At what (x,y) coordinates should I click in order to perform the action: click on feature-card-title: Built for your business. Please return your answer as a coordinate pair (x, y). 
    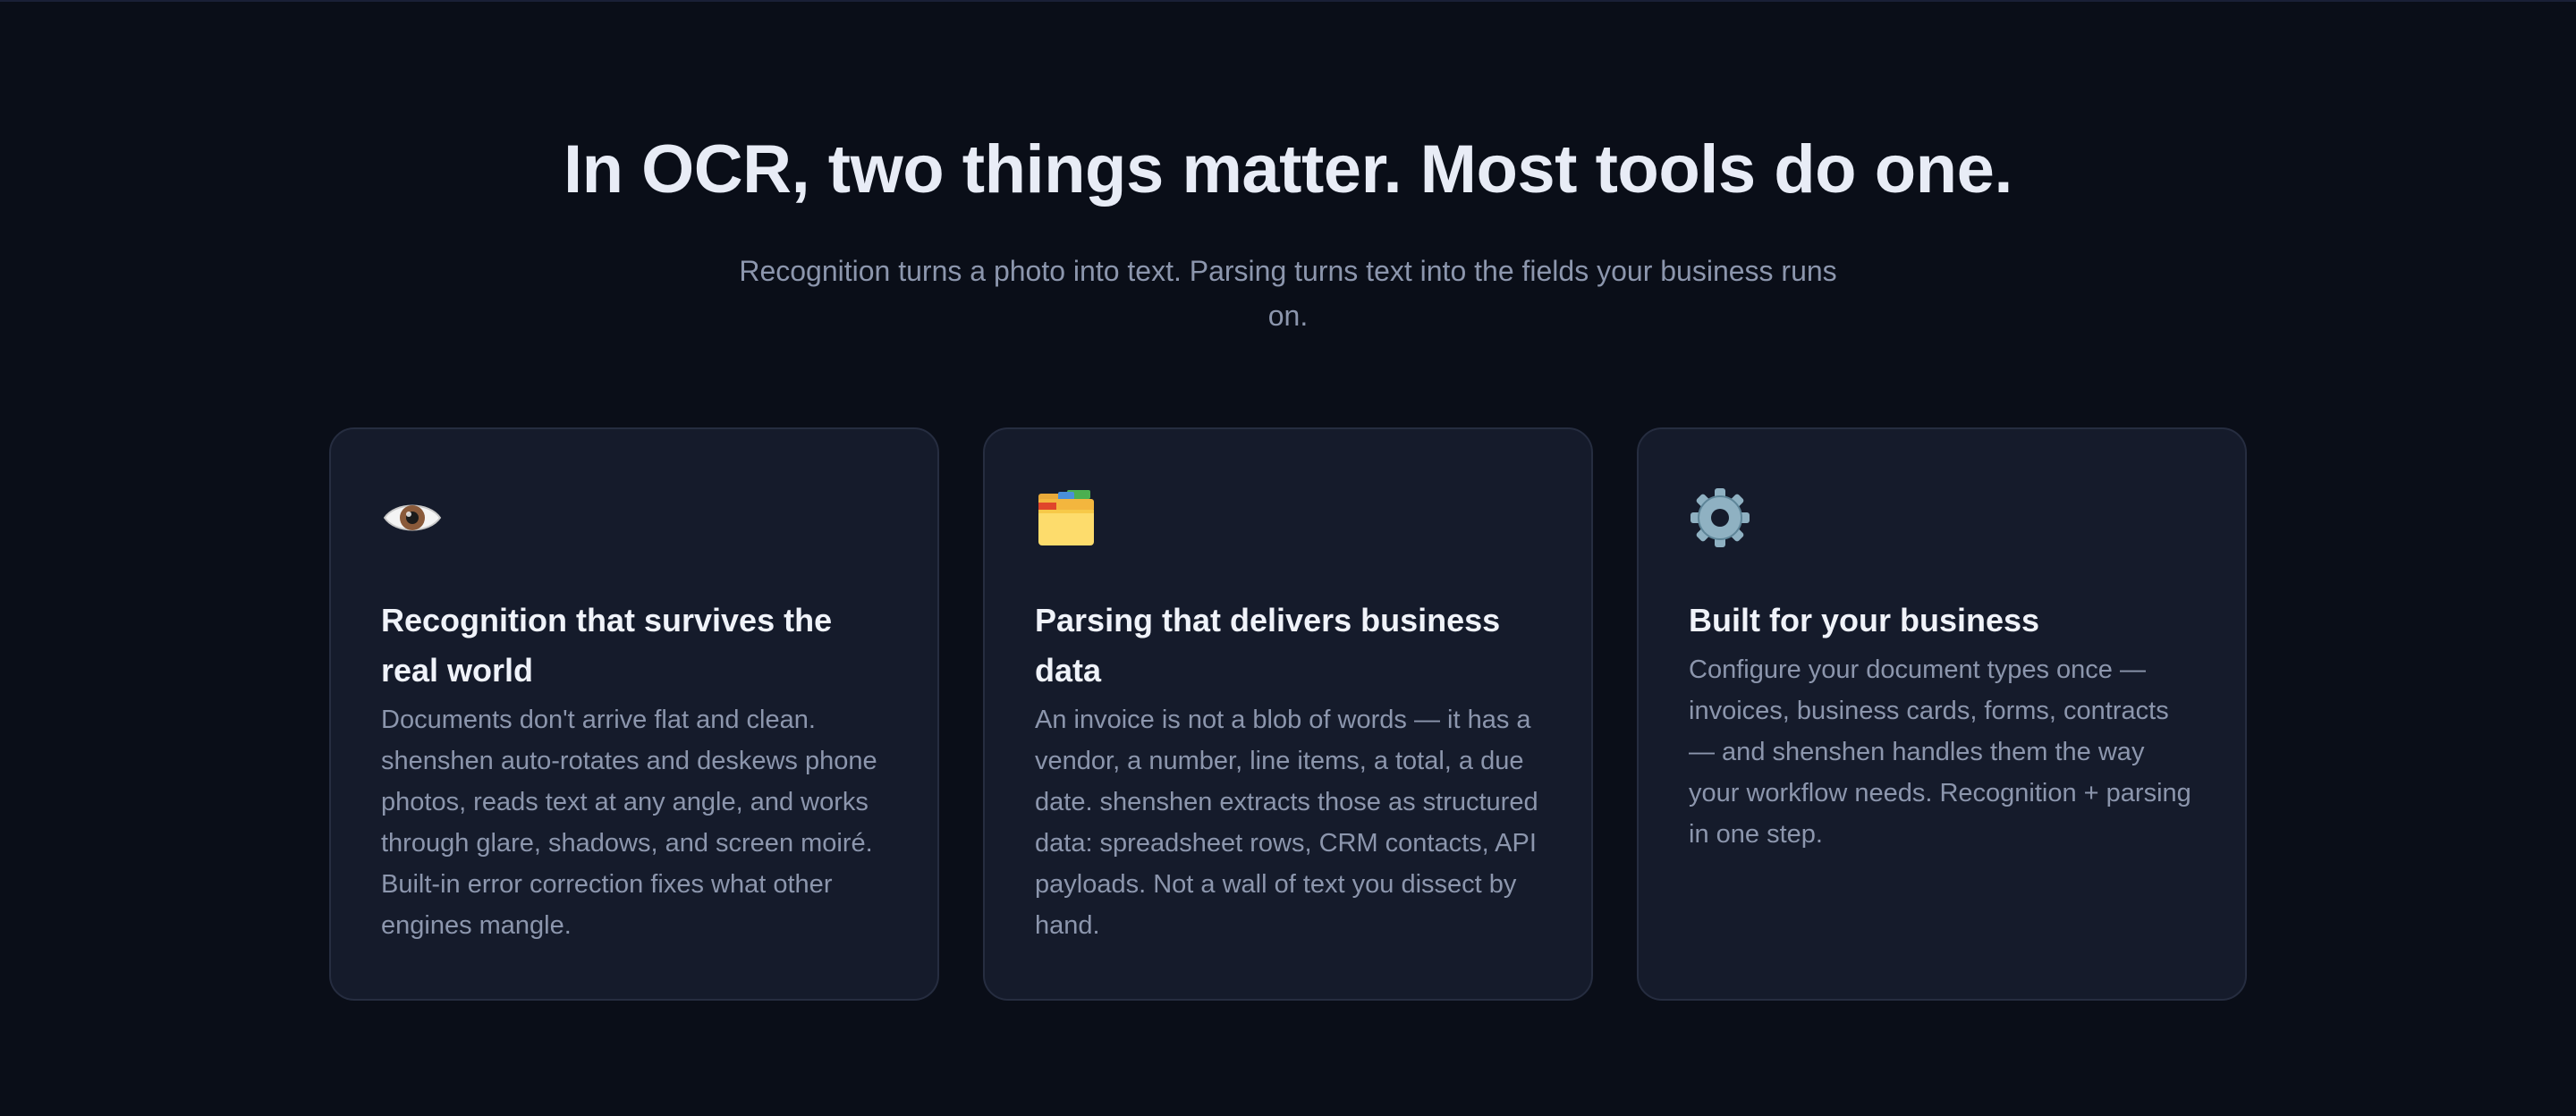
    Looking at the image, I should click on (1864, 620).